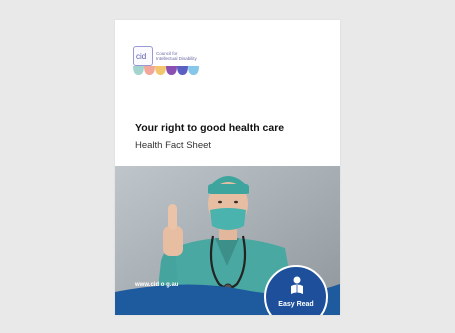 This screenshot has height=333, width=455. What do you see at coordinates (210, 128) in the screenshot?
I see `document-title: Your right to good health care` at bounding box center [210, 128].